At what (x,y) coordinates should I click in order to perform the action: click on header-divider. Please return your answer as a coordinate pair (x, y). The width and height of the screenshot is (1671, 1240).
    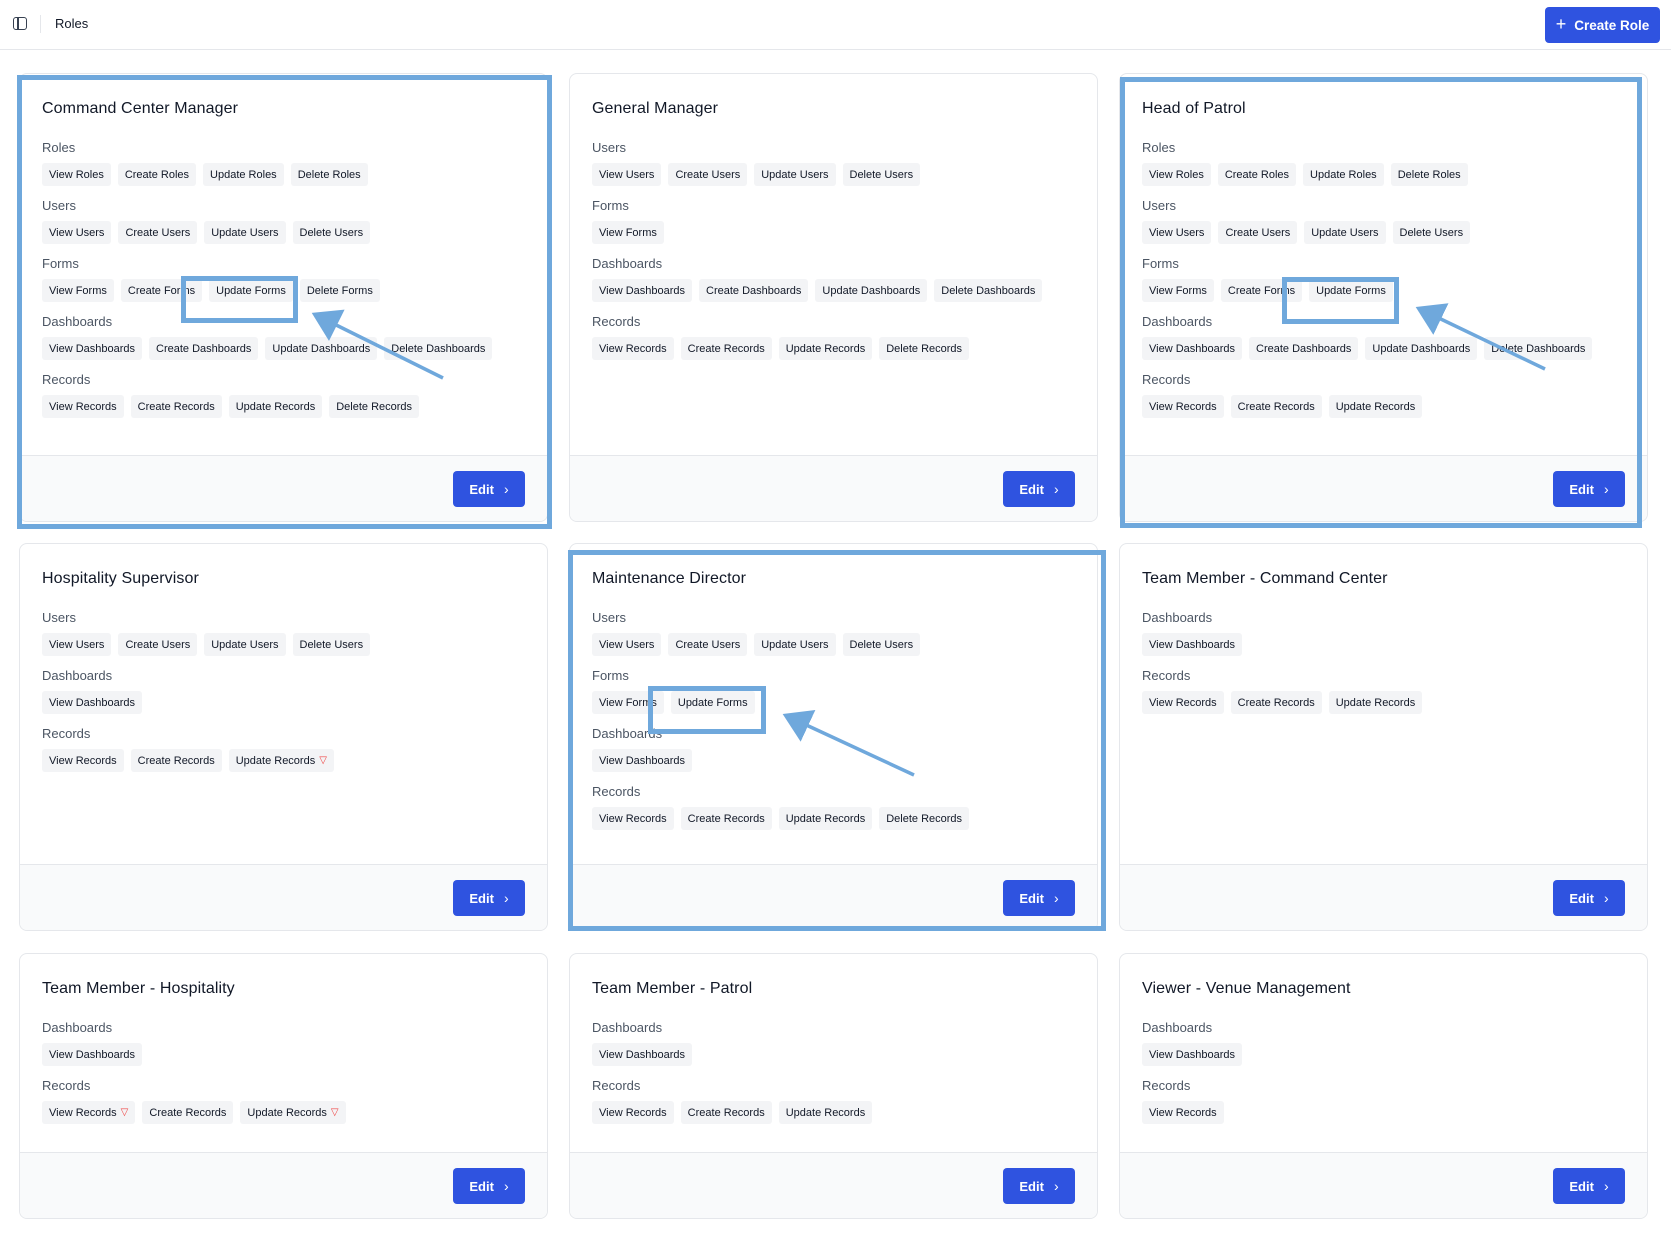
    Looking at the image, I should click on (40, 24).